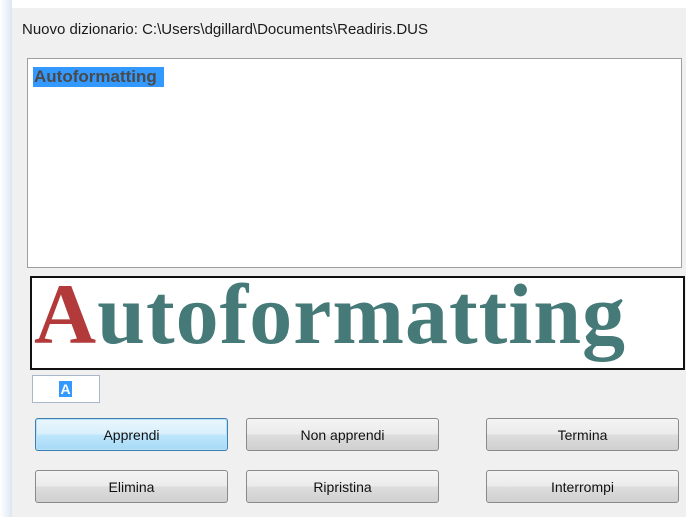 The height and width of the screenshot is (517, 686). Describe the element at coordinates (342, 486) in the screenshot. I see `ripristina-button: Ripristina` at that location.